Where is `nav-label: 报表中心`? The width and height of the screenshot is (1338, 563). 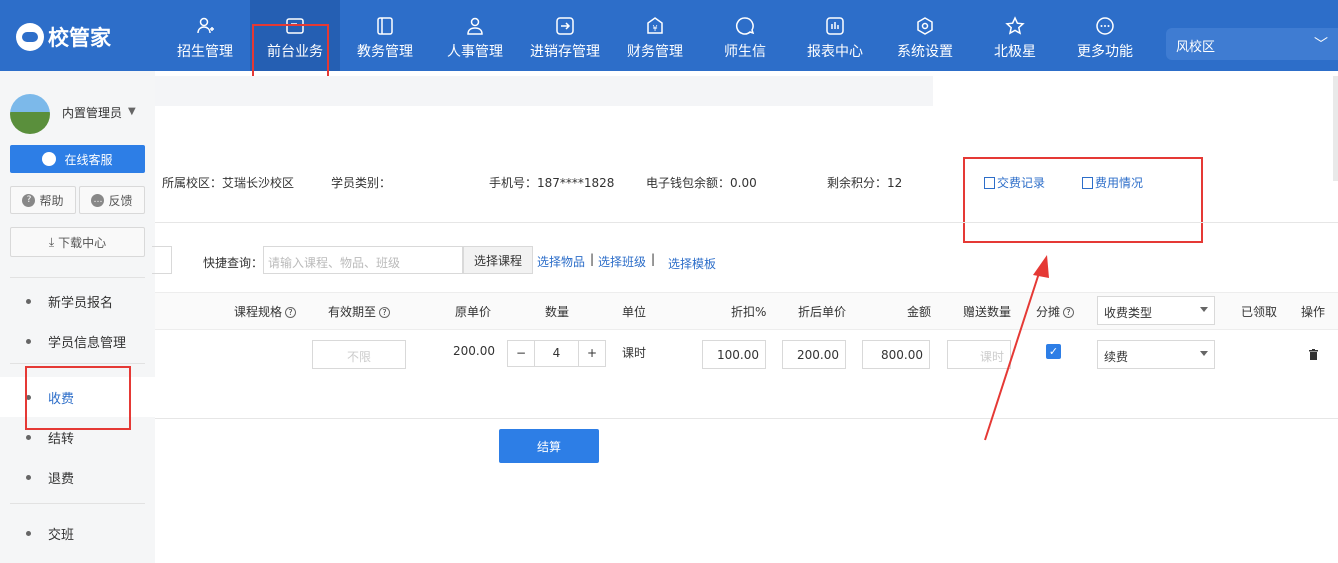
nav-label: 报表中心 is located at coordinates (835, 52).